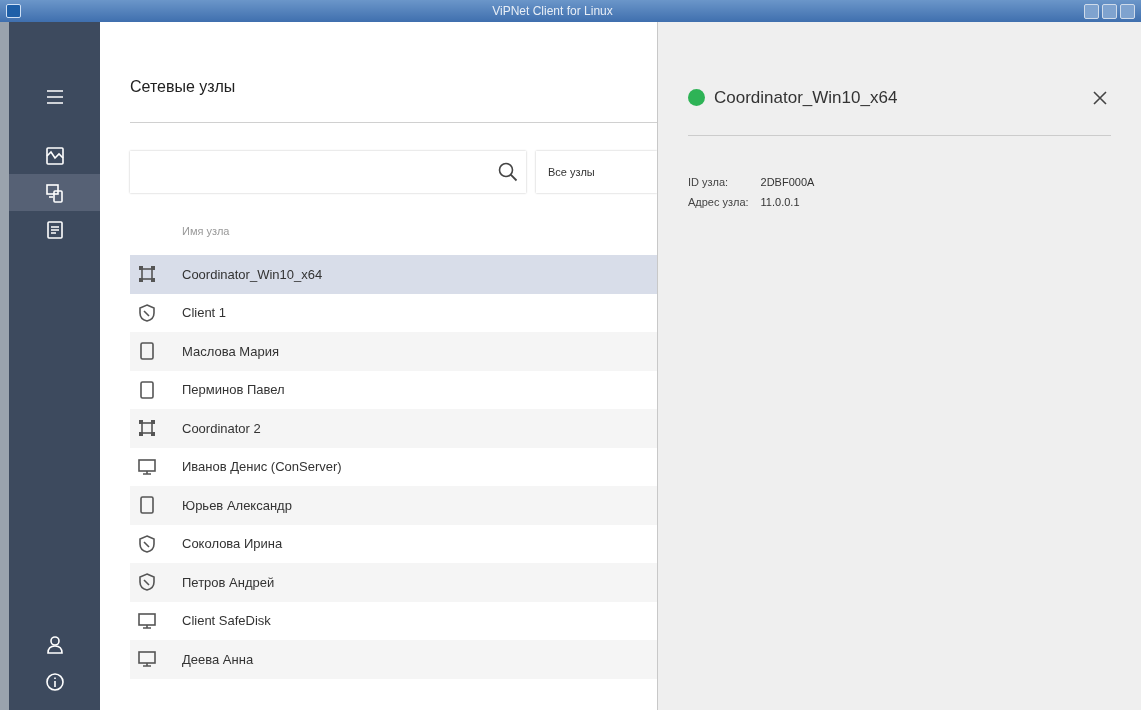 The width and height of the screenshot is (1141, 710). What do you see at coordinates (393, 582) in the screenshot?
I see `list-row: Петров Андрей` at bounding box center [393, 582].